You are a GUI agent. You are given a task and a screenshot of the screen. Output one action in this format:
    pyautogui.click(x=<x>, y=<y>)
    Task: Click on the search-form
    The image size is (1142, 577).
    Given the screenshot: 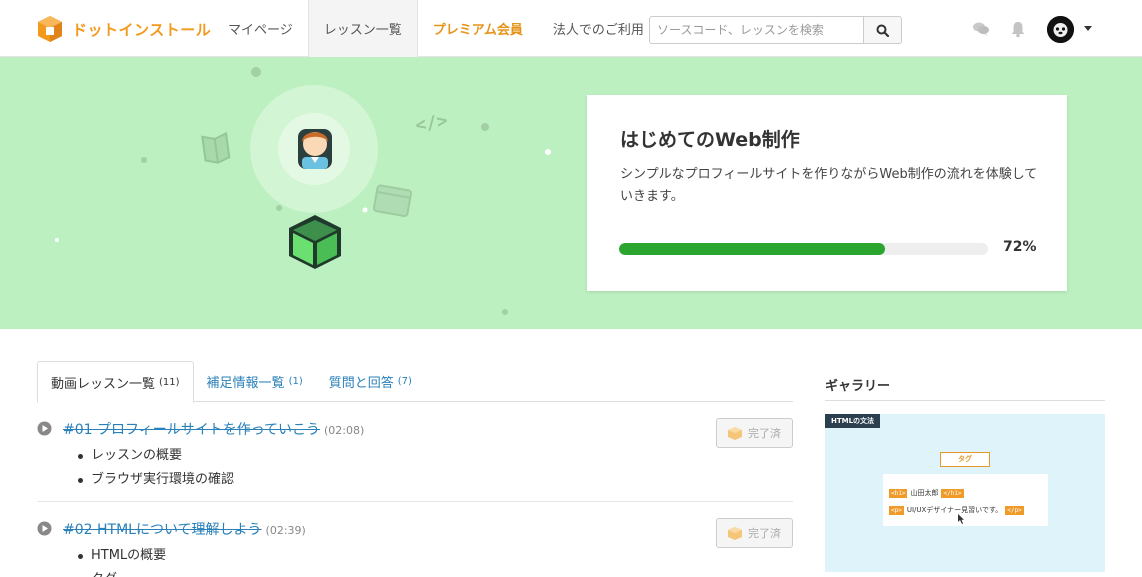 What is the action you would take?
    pyautogui.click(x=775, y=30)
    